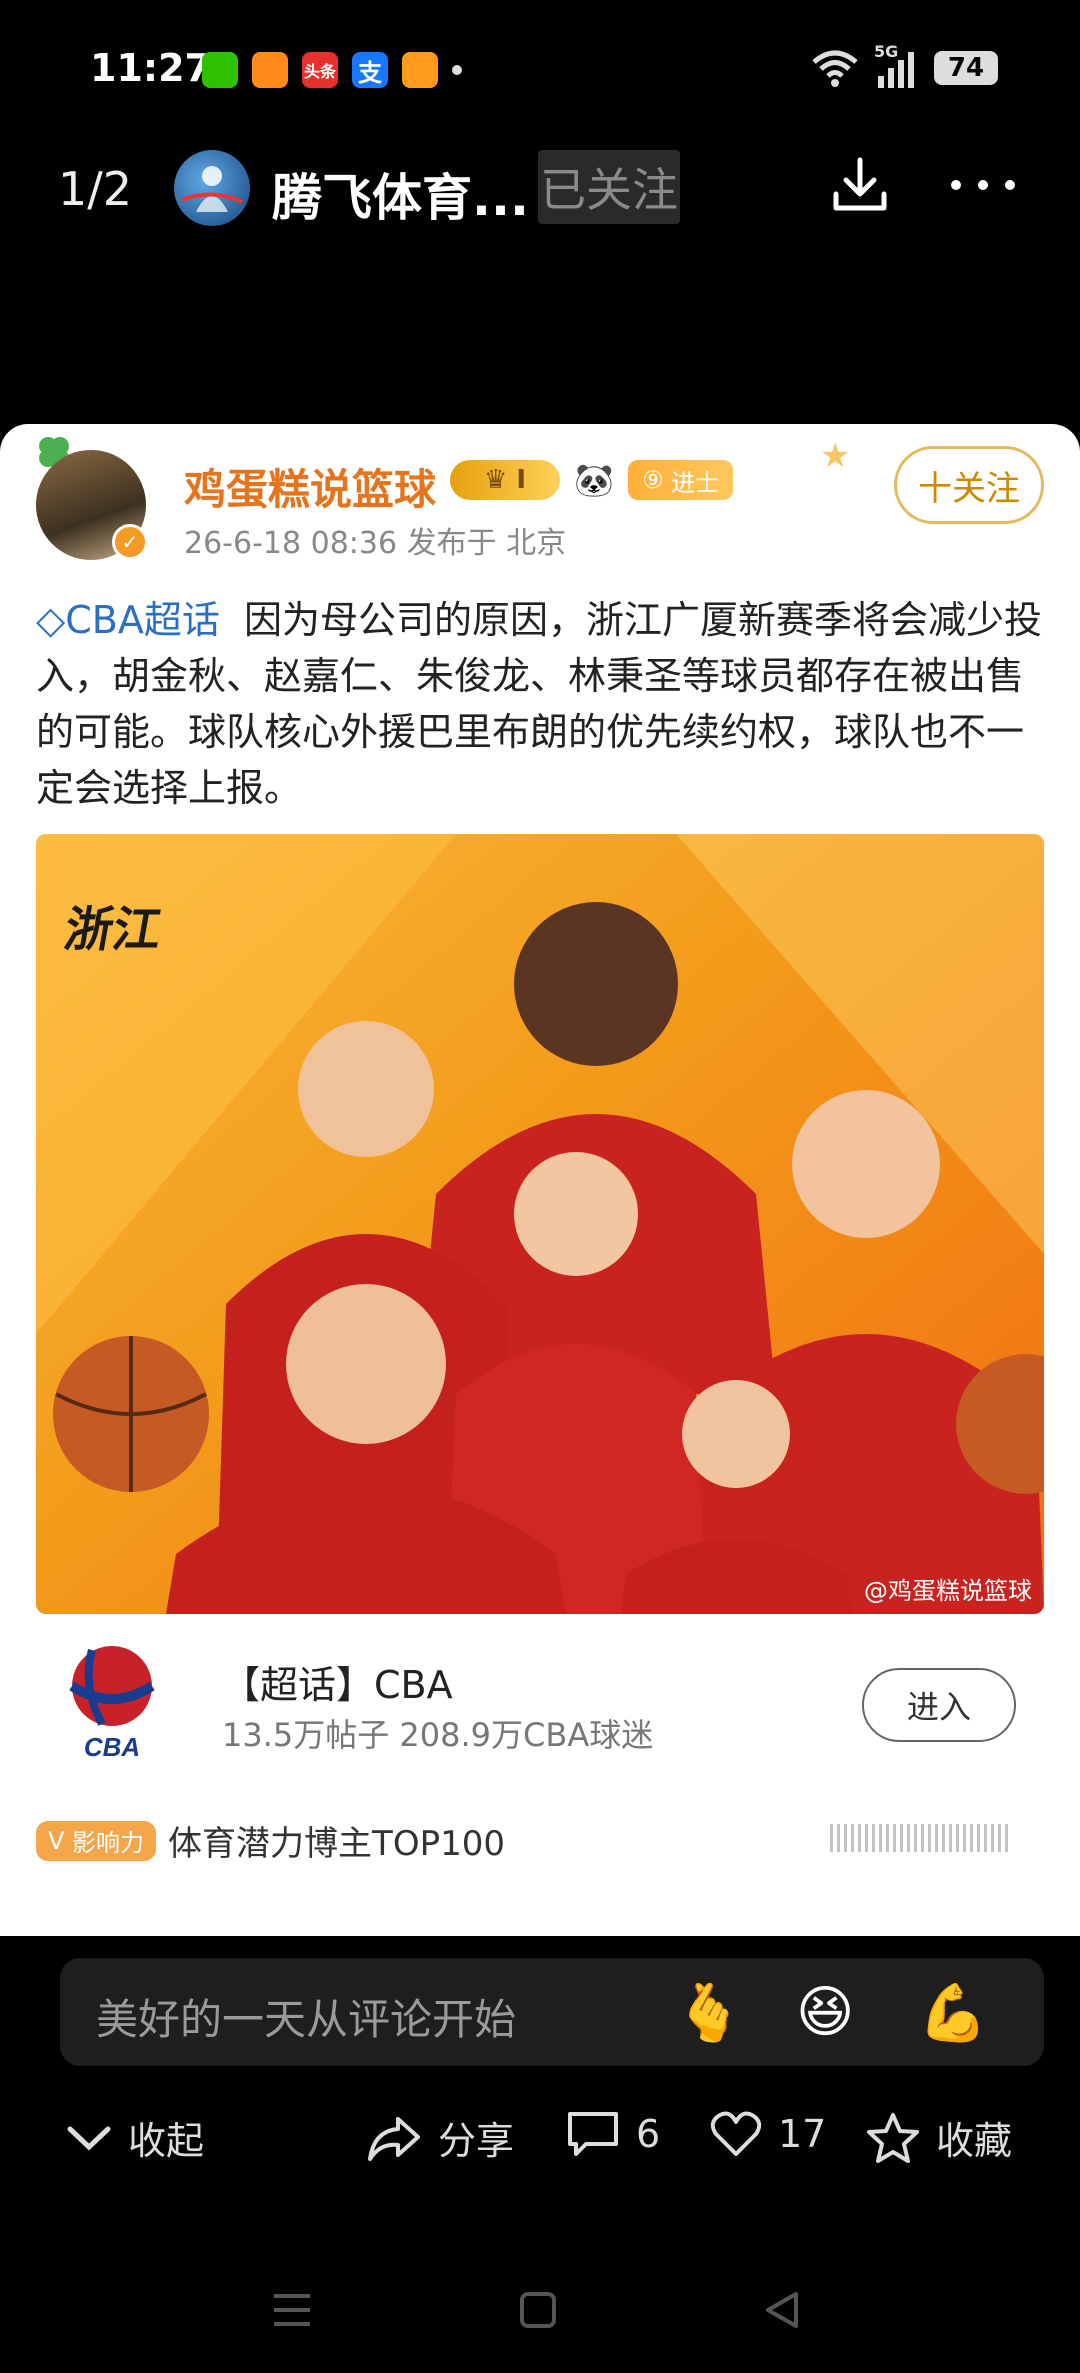 This screenshot has height=2373, width=1080. I want to click on avatar-figure-icon, so click(212, 189).